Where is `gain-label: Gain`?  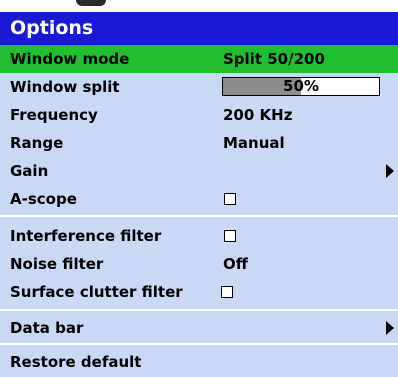
gain-label: Gain is located at coordinates (29, 171).